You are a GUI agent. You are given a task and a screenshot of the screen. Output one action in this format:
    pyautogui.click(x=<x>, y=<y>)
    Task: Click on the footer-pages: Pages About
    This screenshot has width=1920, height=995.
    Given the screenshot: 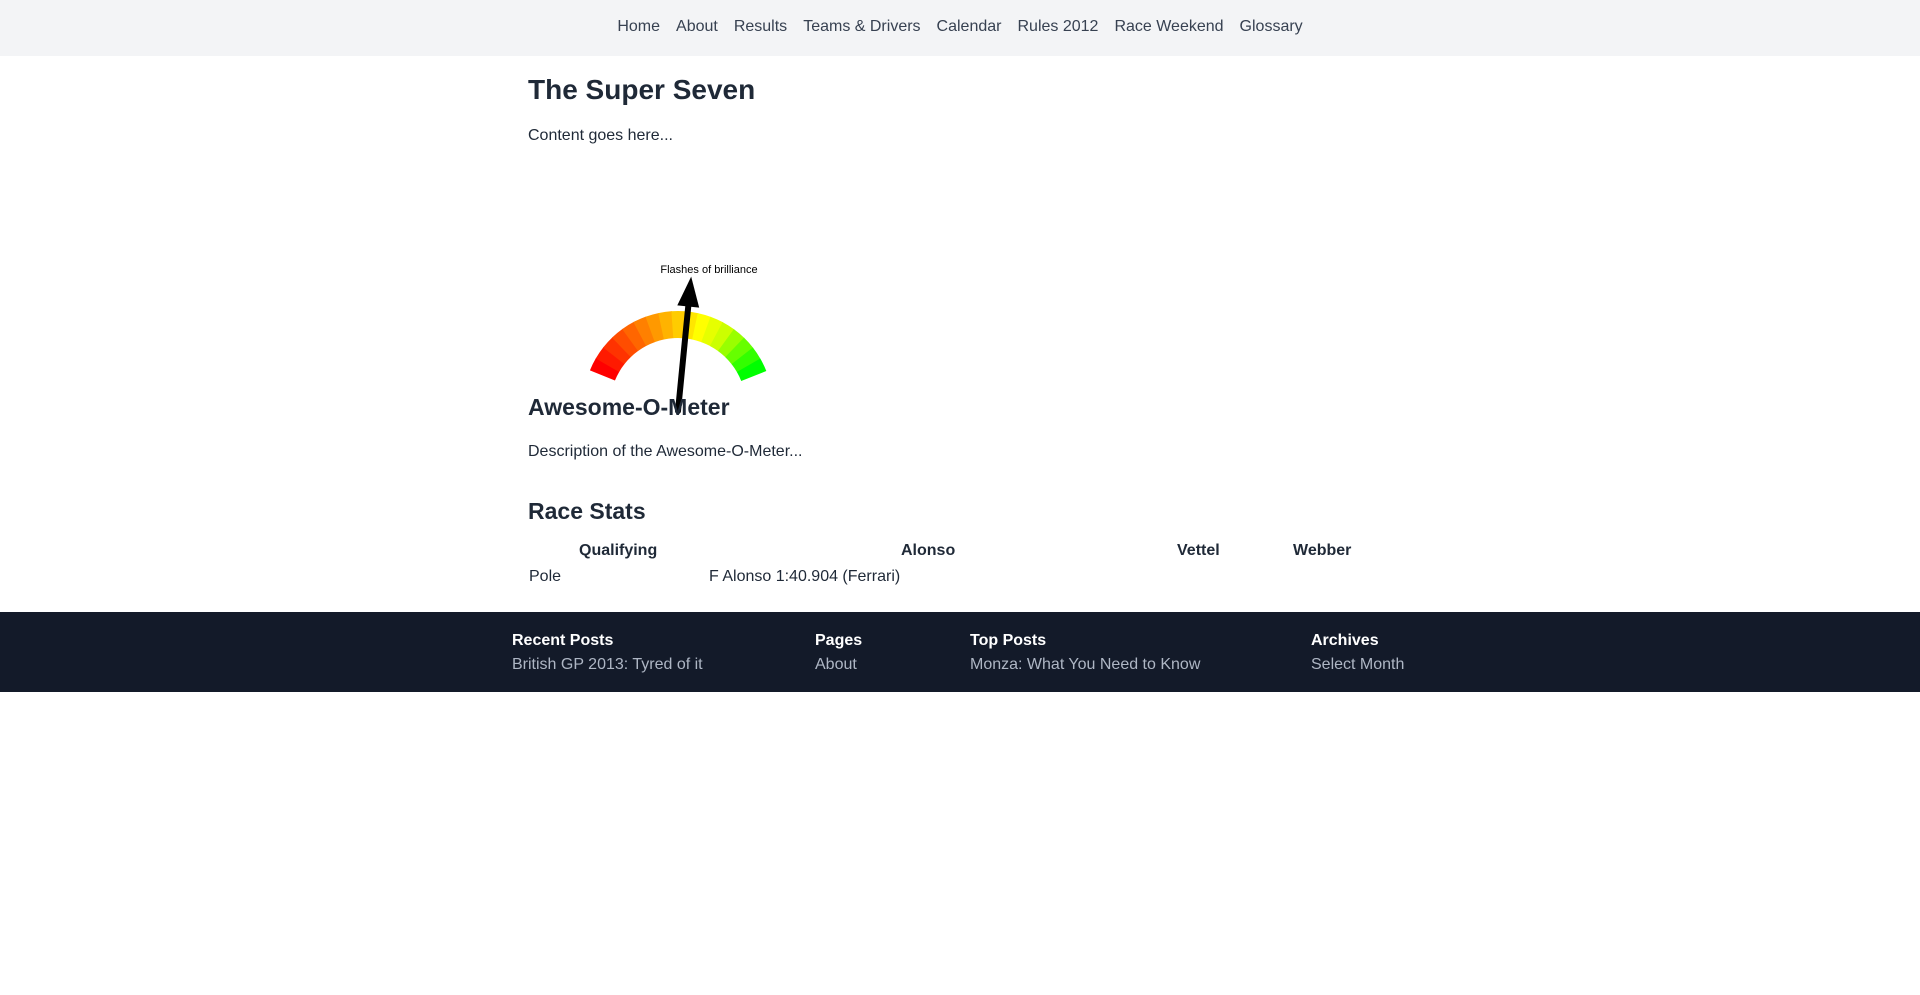 What is the action you would take?
    pyautogui.click(x=838, y=653)
    